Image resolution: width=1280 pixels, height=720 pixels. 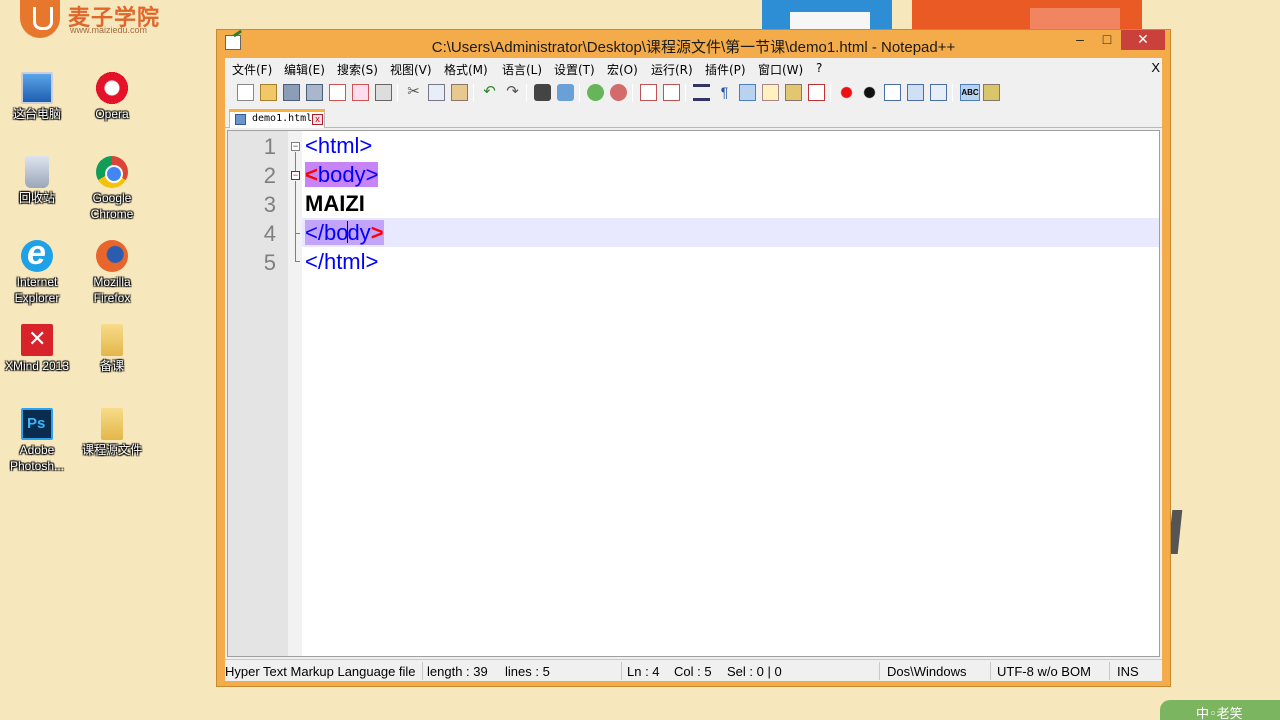 I want to click on menu-macro: 宏(O), so click(x=622, y=69).